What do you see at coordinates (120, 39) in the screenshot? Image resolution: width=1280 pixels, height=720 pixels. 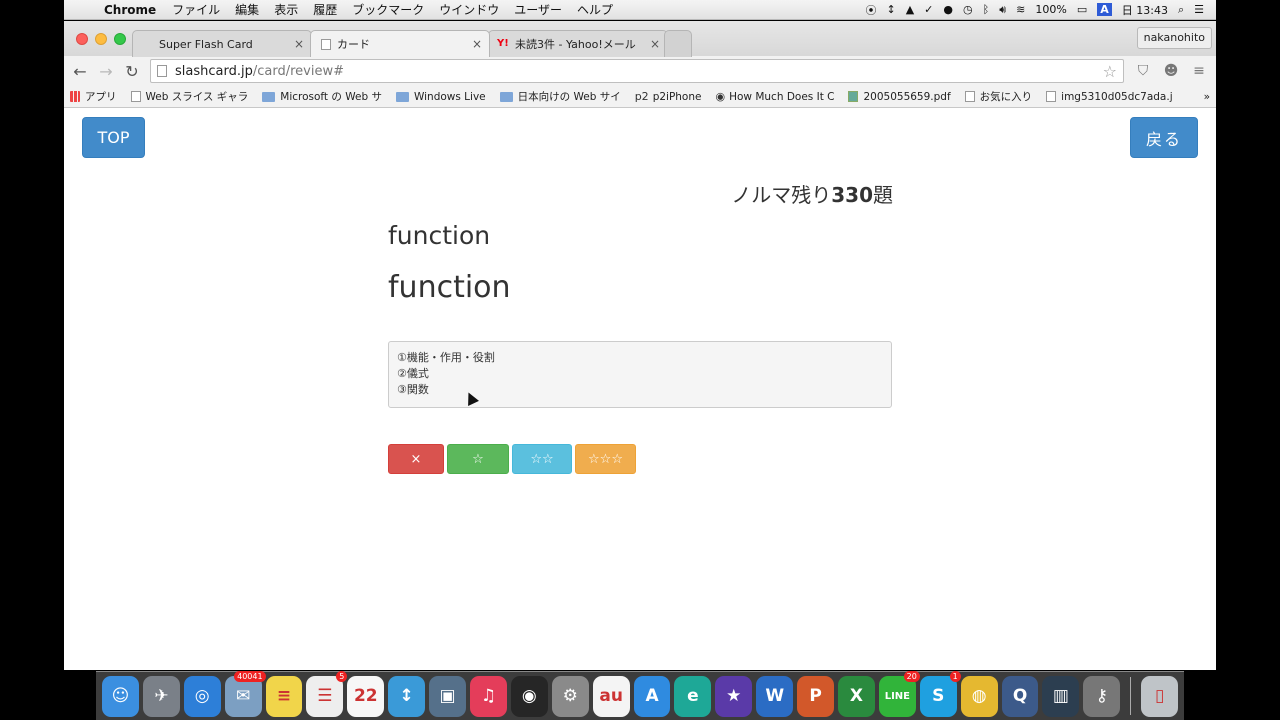 I see `window-zoom-button` at bounding box center [120, 39].